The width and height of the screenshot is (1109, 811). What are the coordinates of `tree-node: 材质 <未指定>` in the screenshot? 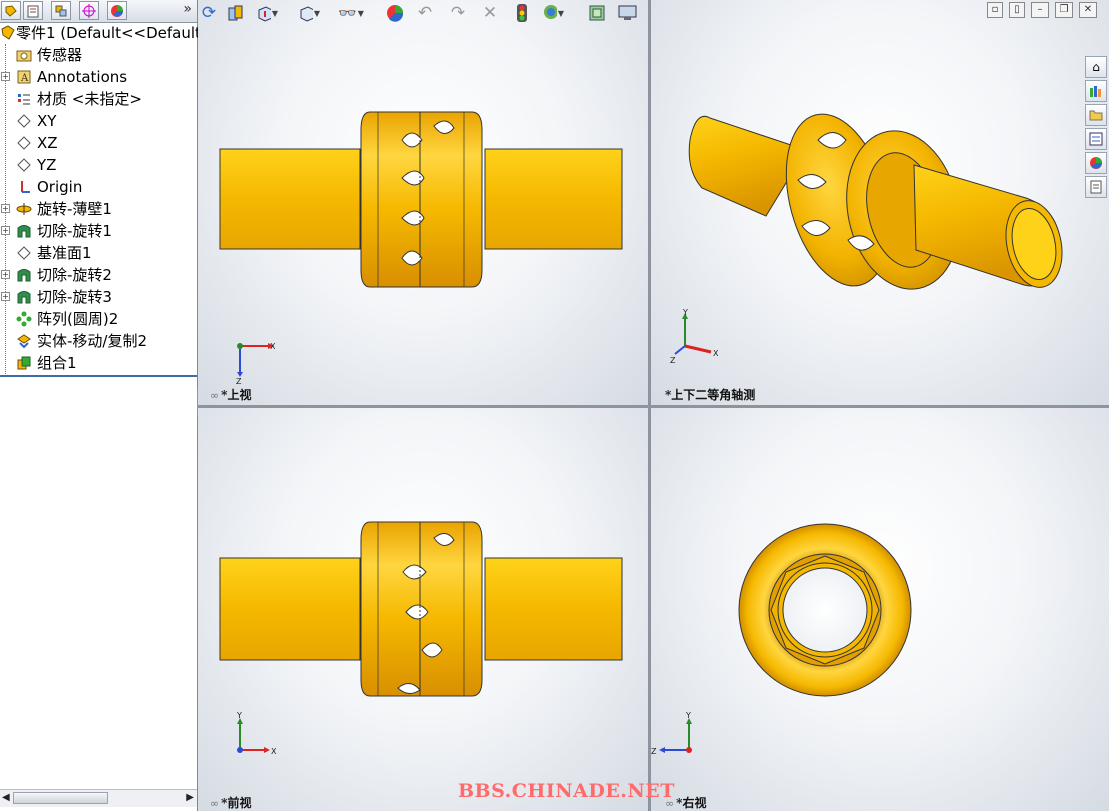 It's located at (98, 99).